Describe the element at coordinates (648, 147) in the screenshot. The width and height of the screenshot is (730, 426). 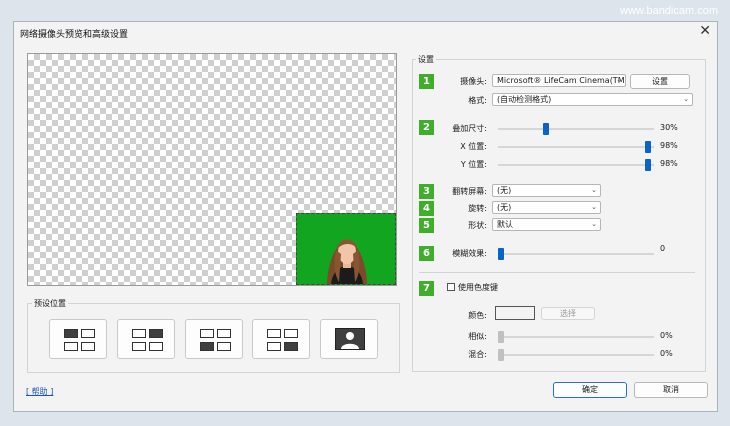
I see `x-position-thumb` at that location.